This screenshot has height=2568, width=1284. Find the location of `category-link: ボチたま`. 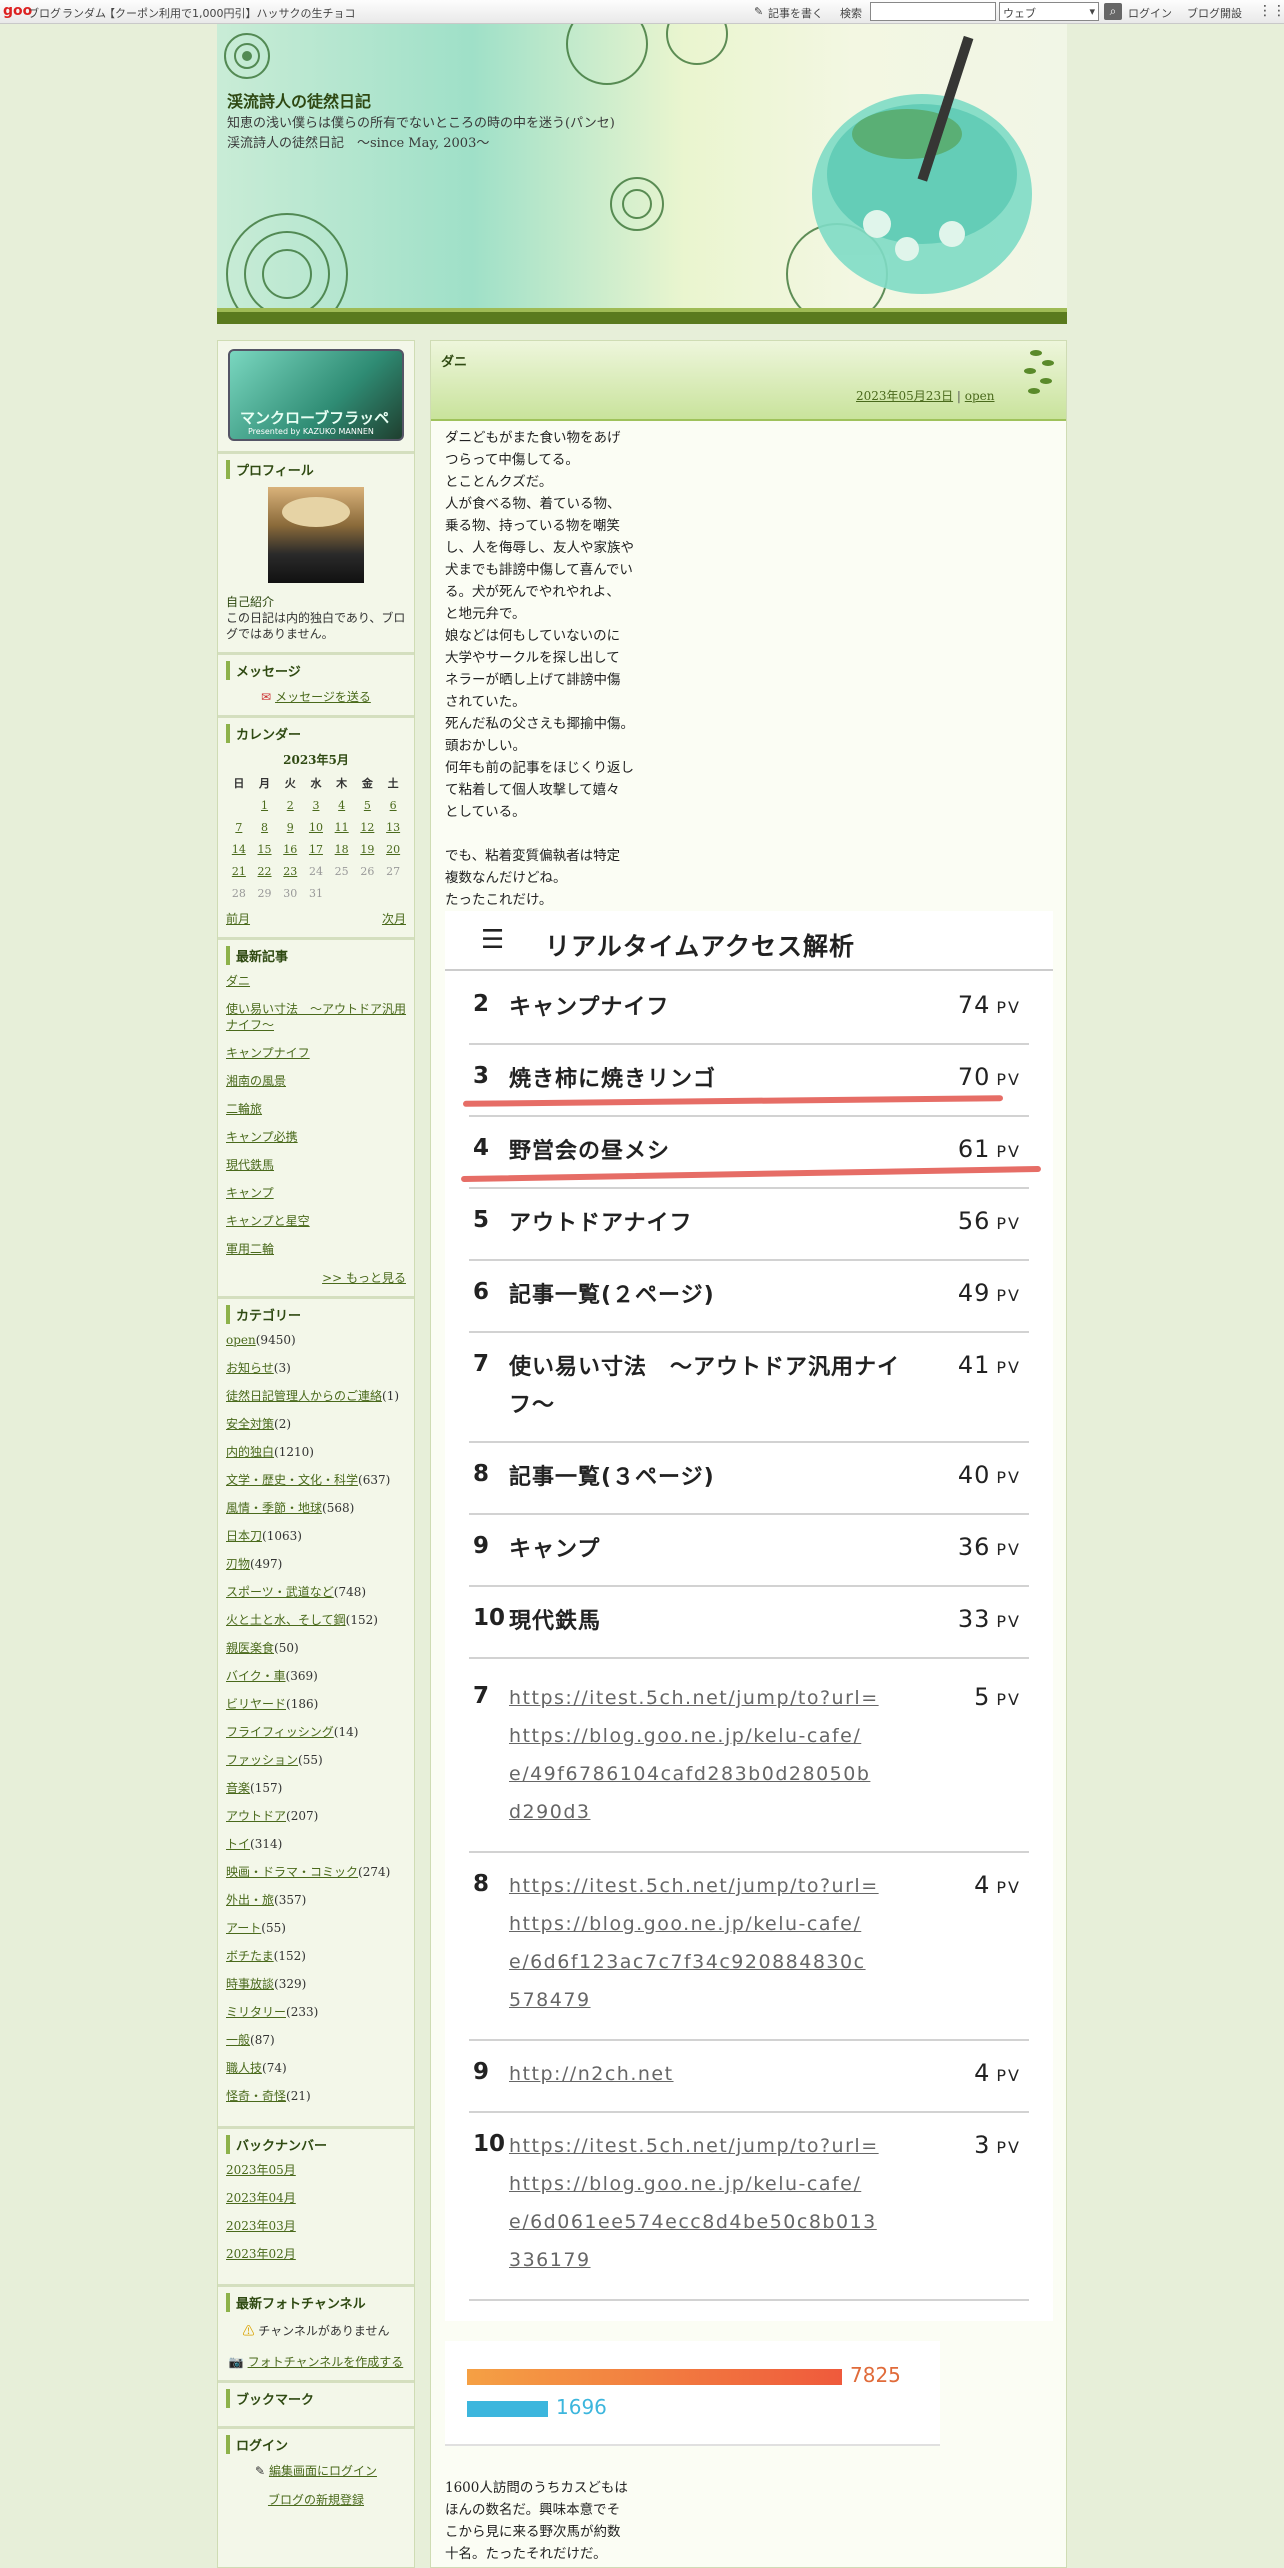

category-link: ボチたま is located at coordinates (250, 1956).